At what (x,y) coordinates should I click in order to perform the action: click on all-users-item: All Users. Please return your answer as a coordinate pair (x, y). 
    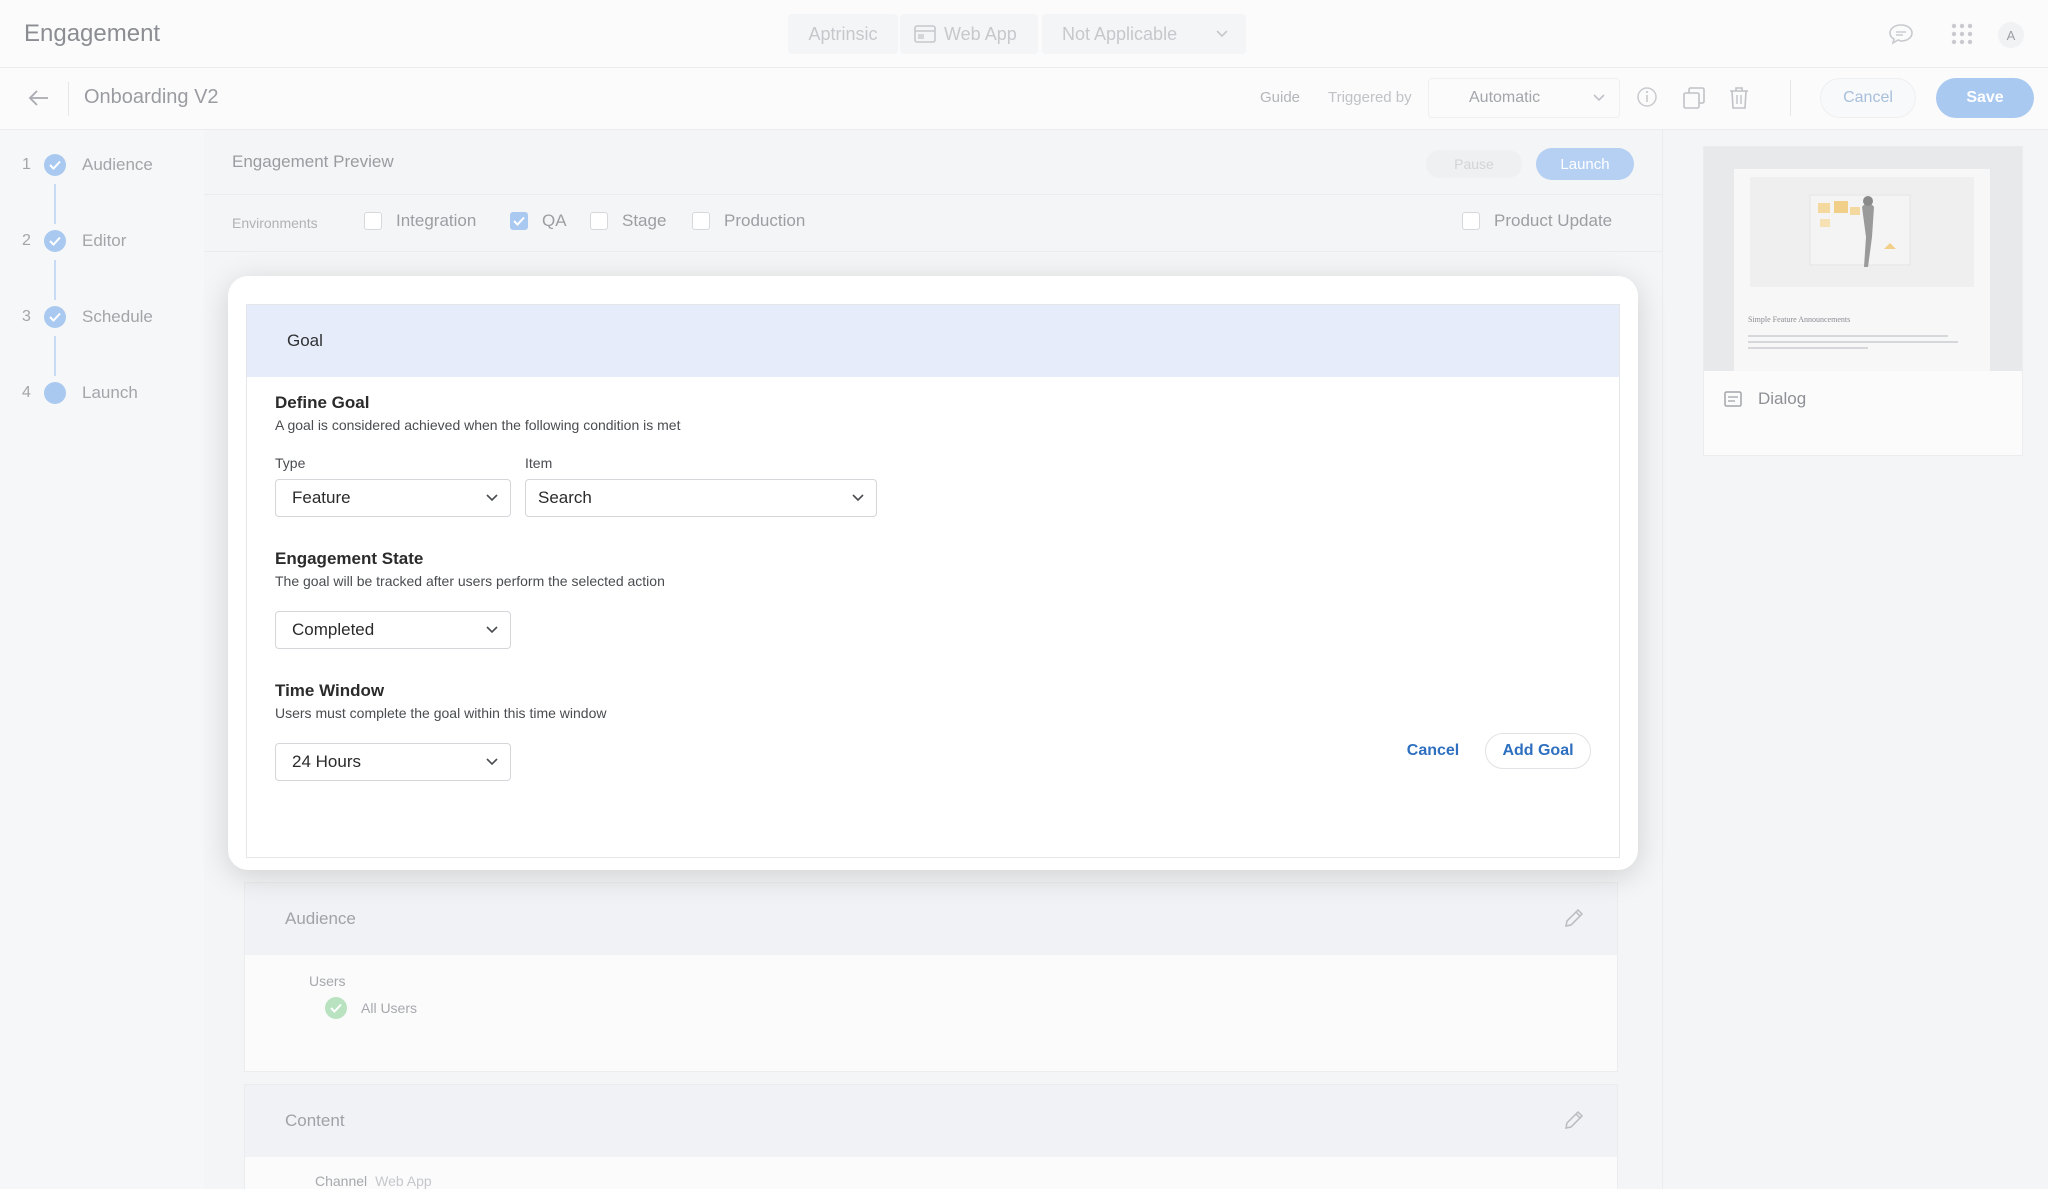
    Looking at the image, I should click on (371, 1008).